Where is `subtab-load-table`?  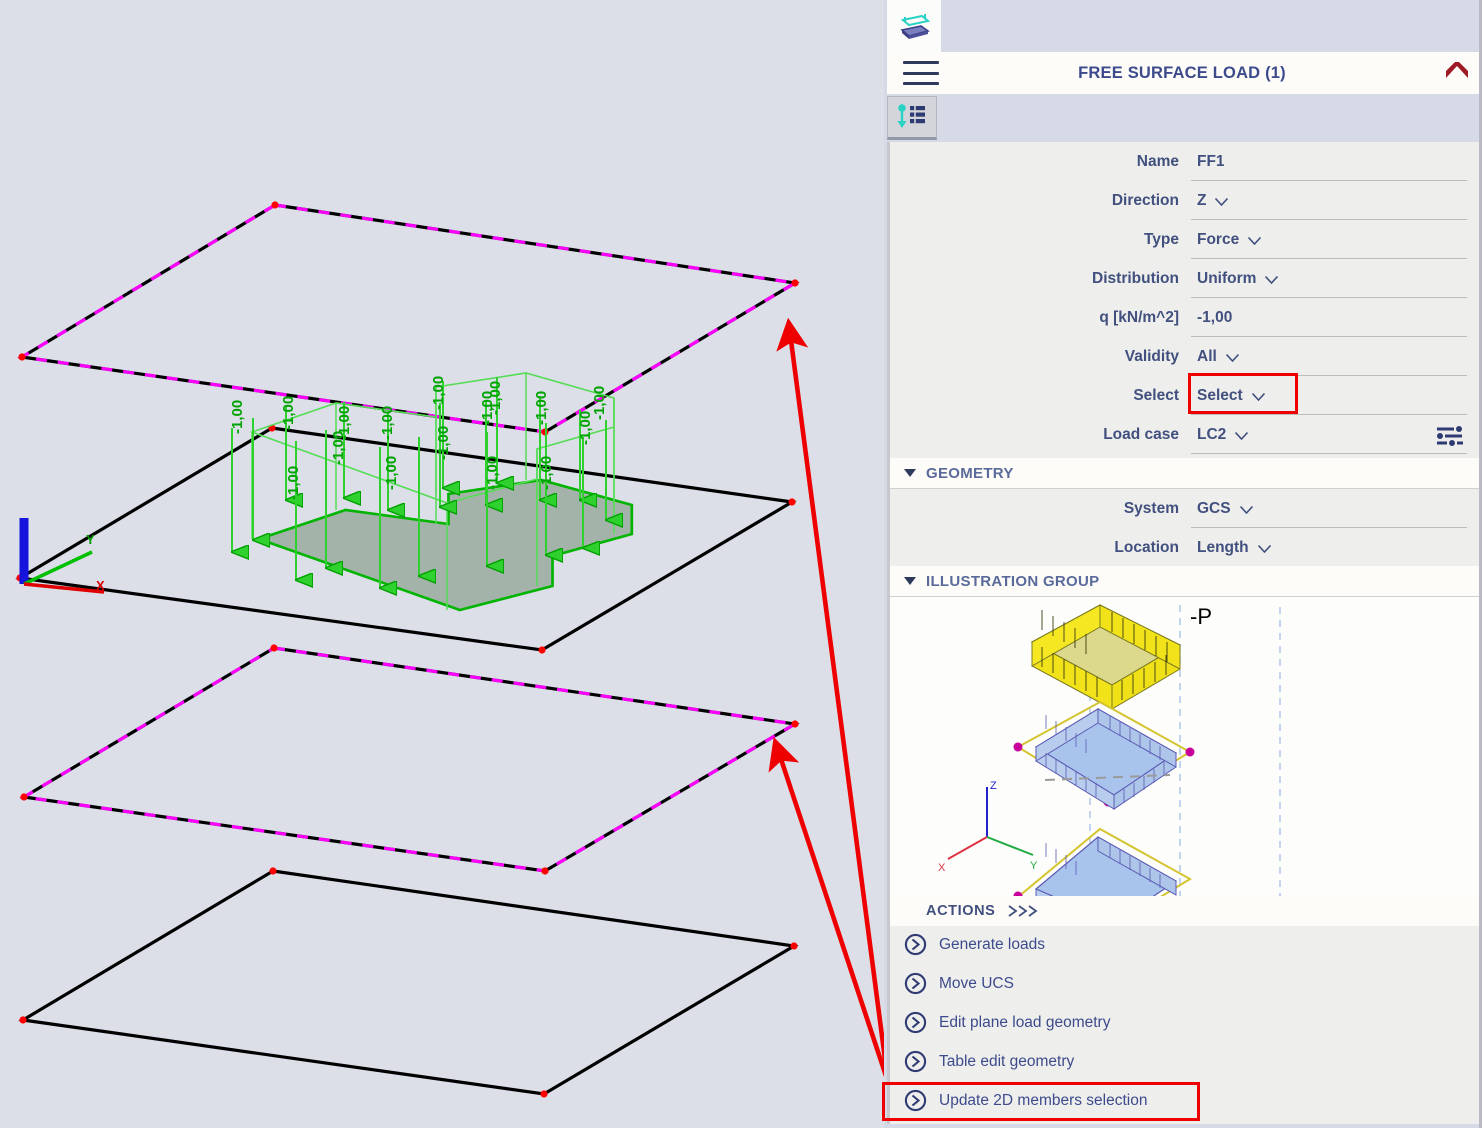
subtab-load-table is located at coordinates (912, 118).